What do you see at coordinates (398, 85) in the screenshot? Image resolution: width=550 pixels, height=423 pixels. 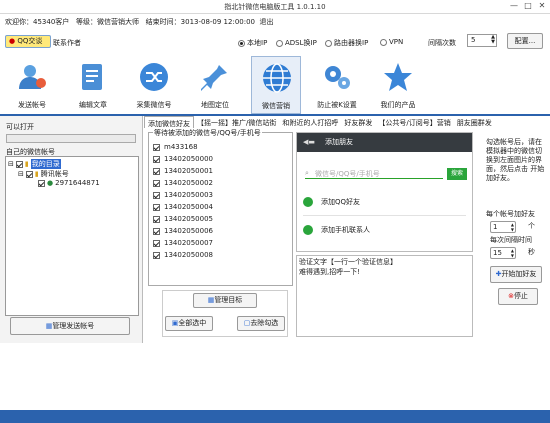 I see `tool-our-products: 我们的产品` at bounding box center [398, 85].